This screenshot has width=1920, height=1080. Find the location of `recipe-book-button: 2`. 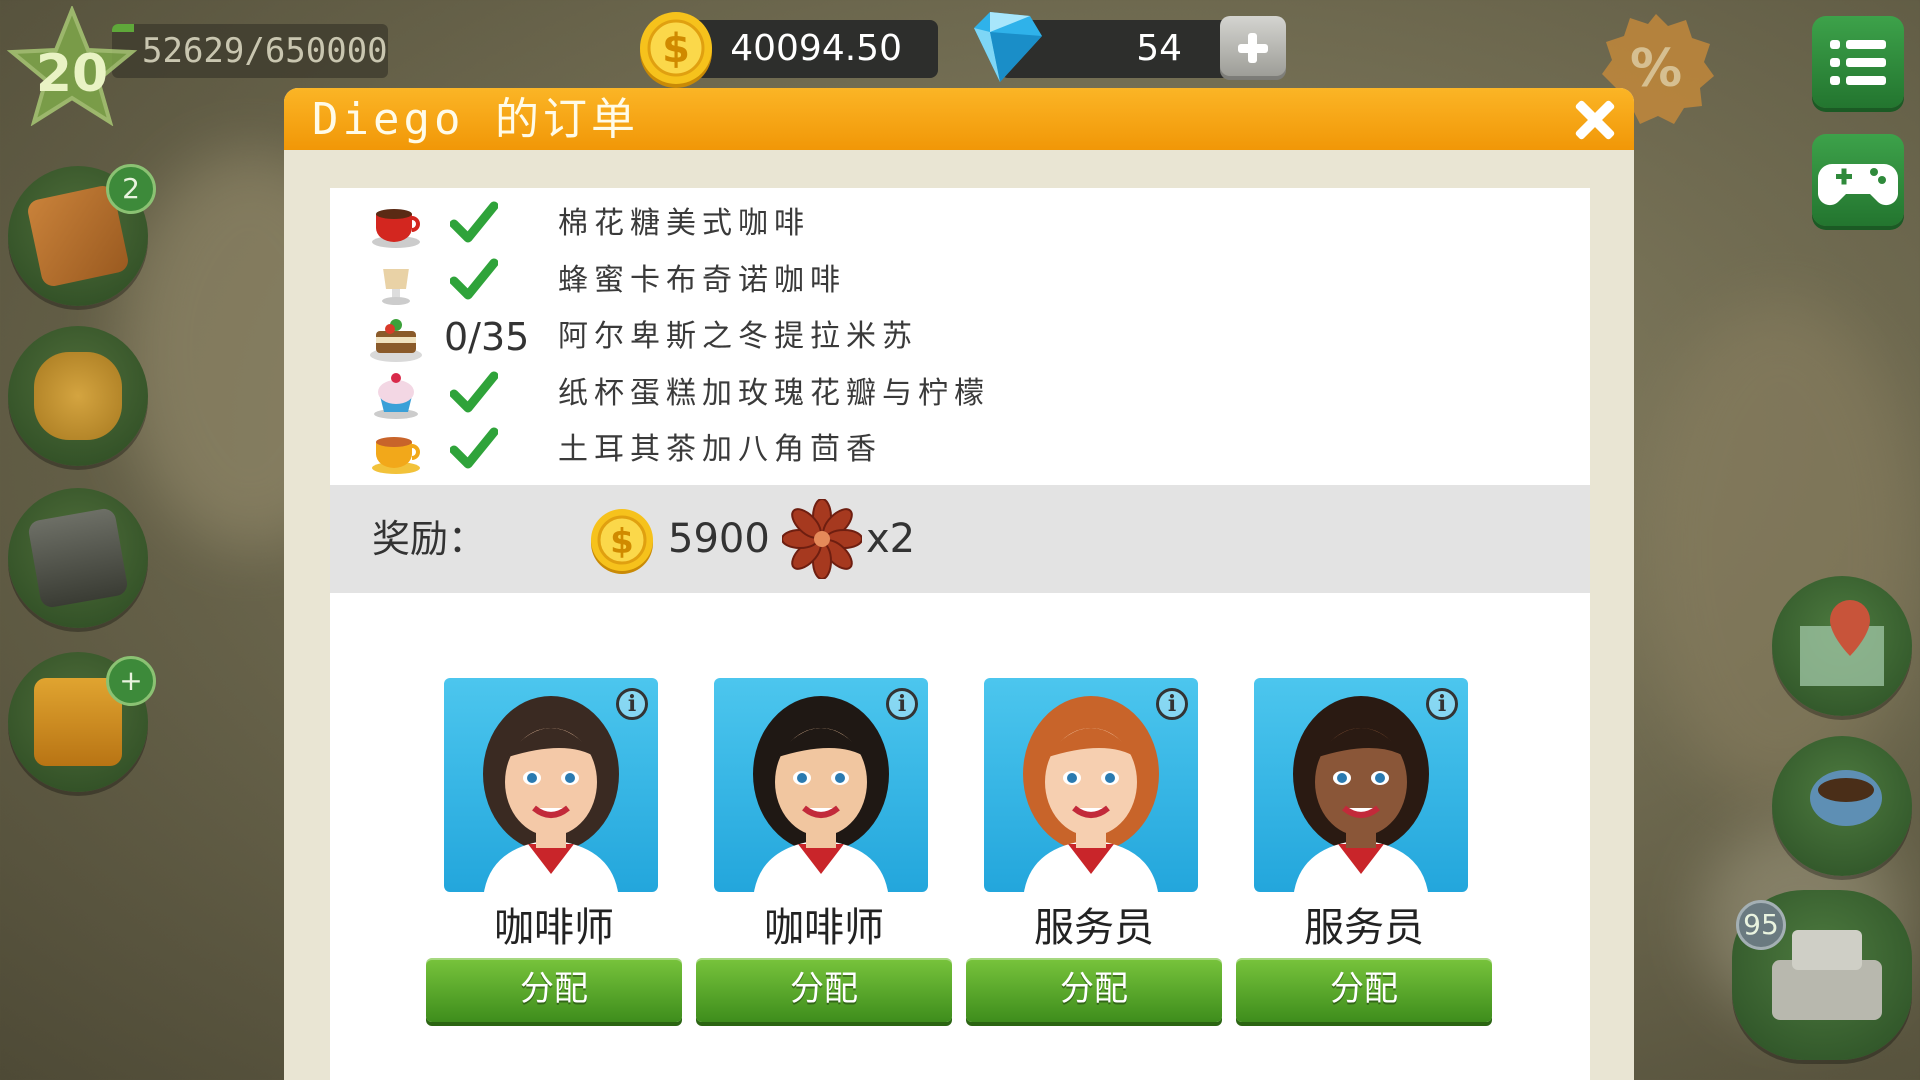

recipe-book-button: 2 is located at coordinates (82, 235).